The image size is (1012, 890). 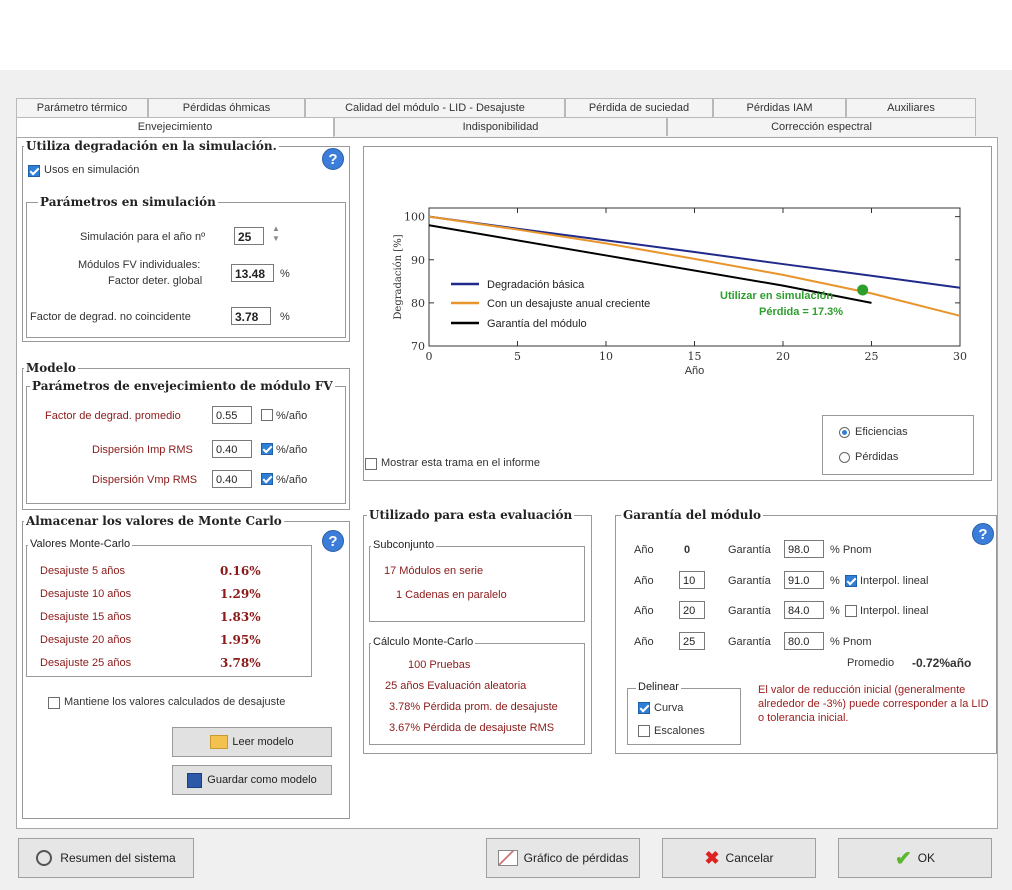 What do you see at coordinates (844, 457) in the screenshot?
I see `losses-radio` at bounding box center [844, 457].